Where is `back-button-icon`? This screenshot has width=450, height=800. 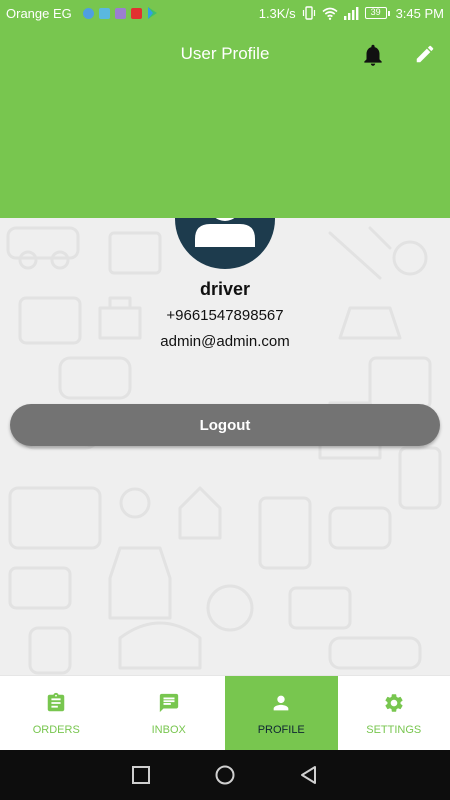
back-button-icon is located at coordinates (309, 775).